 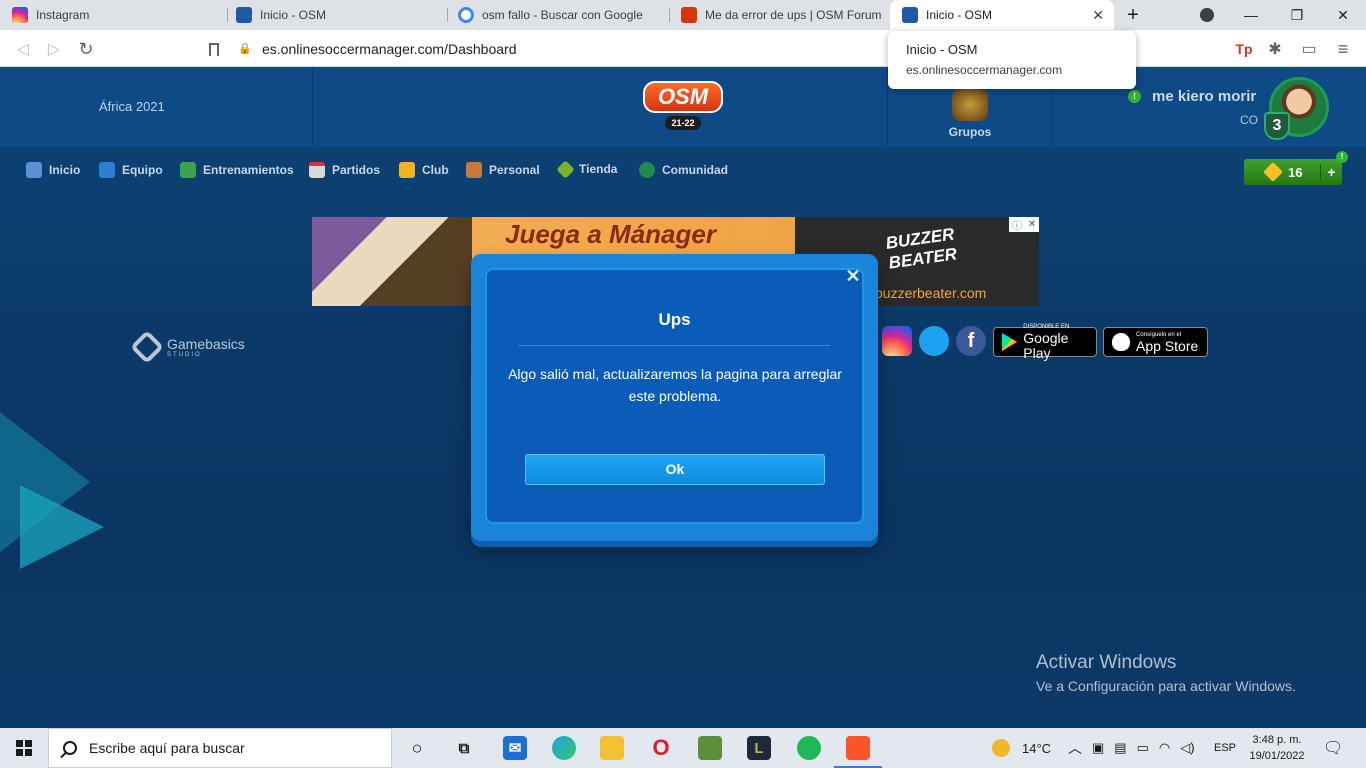 I want to click on minecraft-icon, so click(x=710, y=748).